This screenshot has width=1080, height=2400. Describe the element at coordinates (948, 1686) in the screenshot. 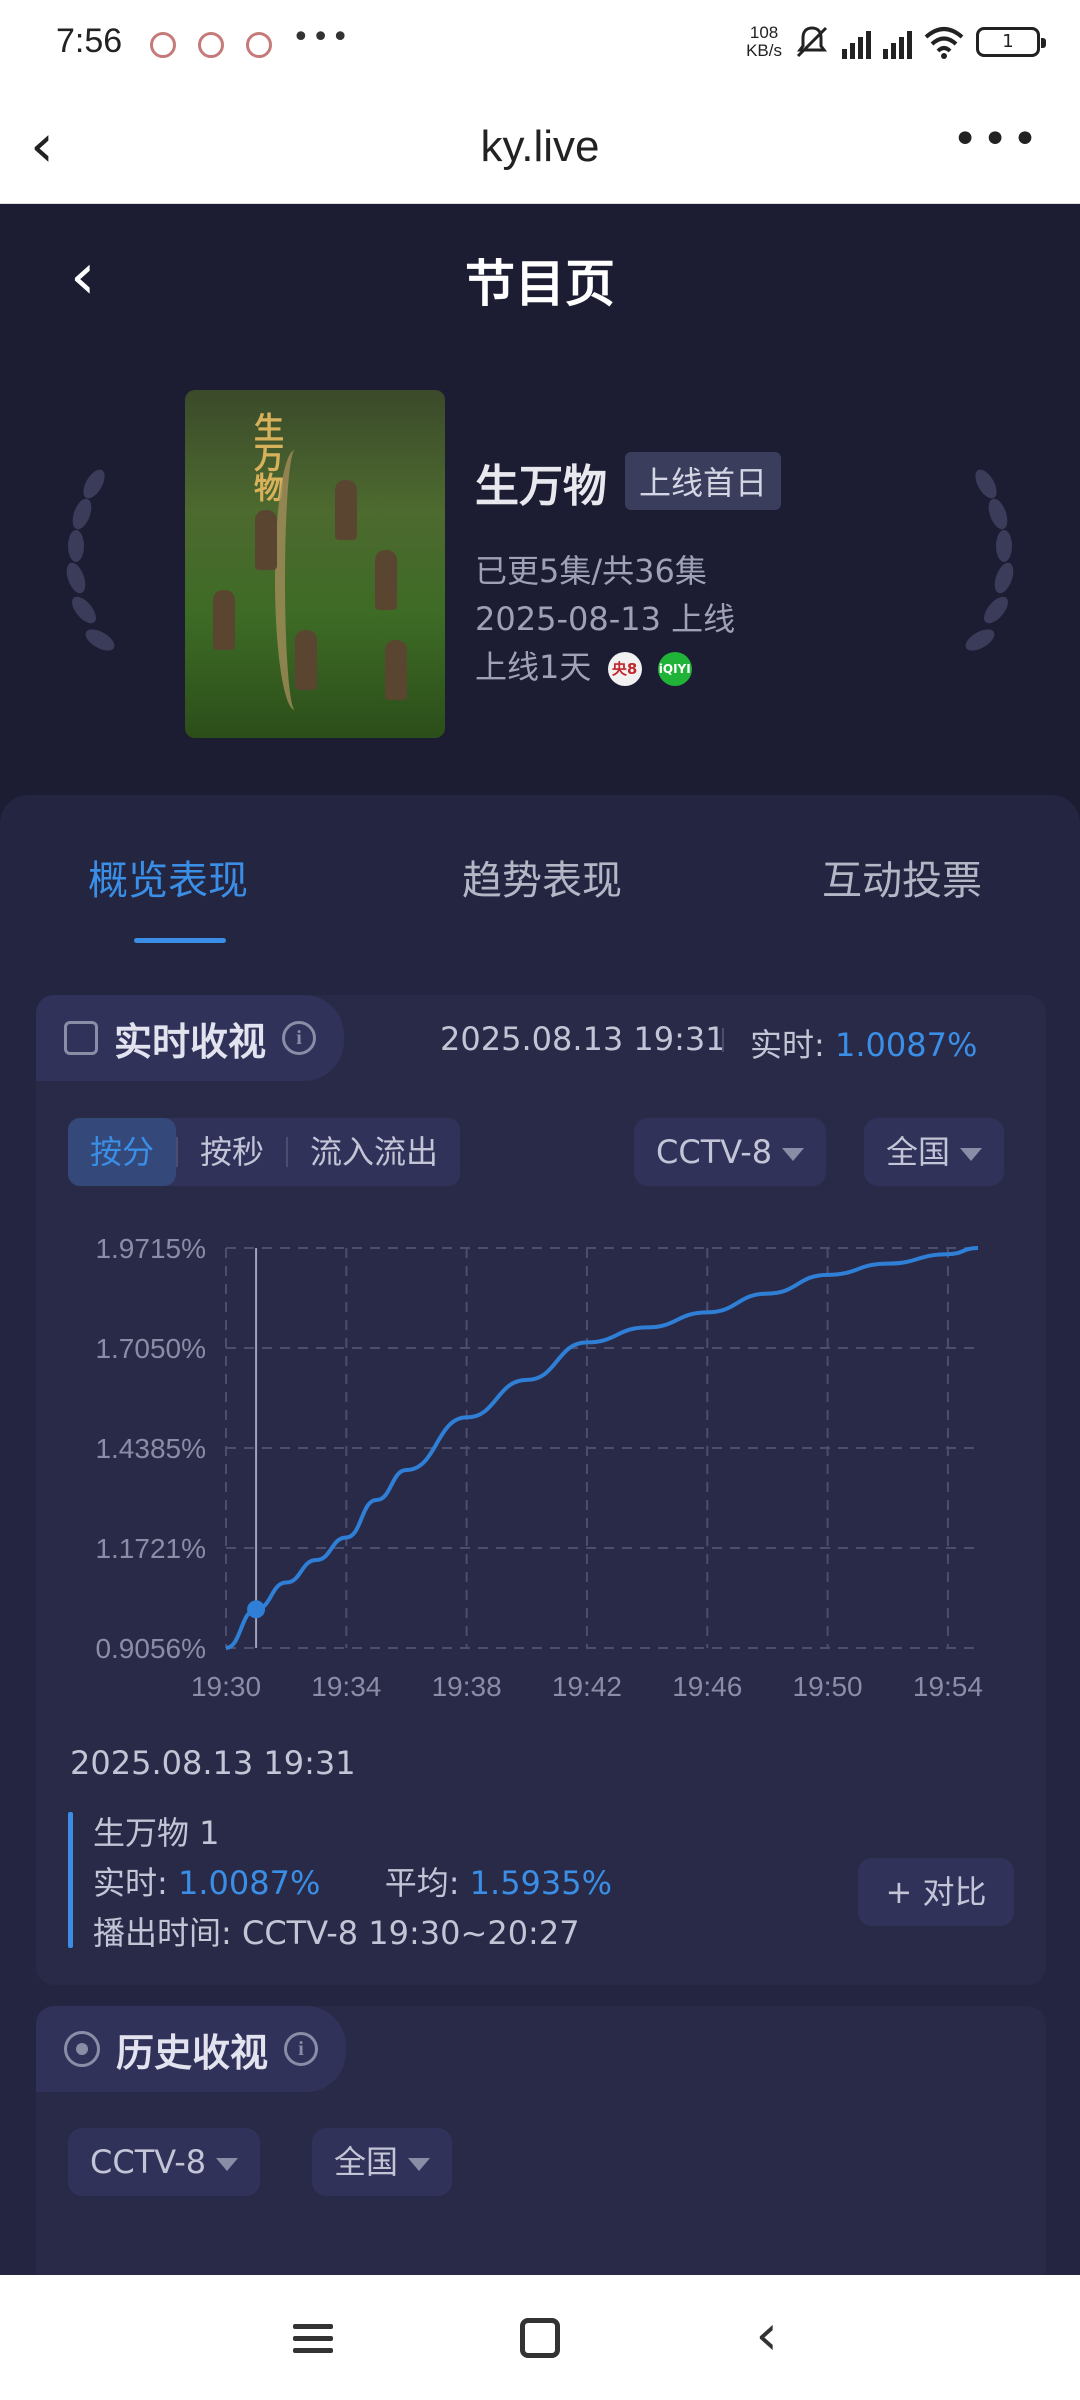

I see `x-tick-label: 19:54` at that location.